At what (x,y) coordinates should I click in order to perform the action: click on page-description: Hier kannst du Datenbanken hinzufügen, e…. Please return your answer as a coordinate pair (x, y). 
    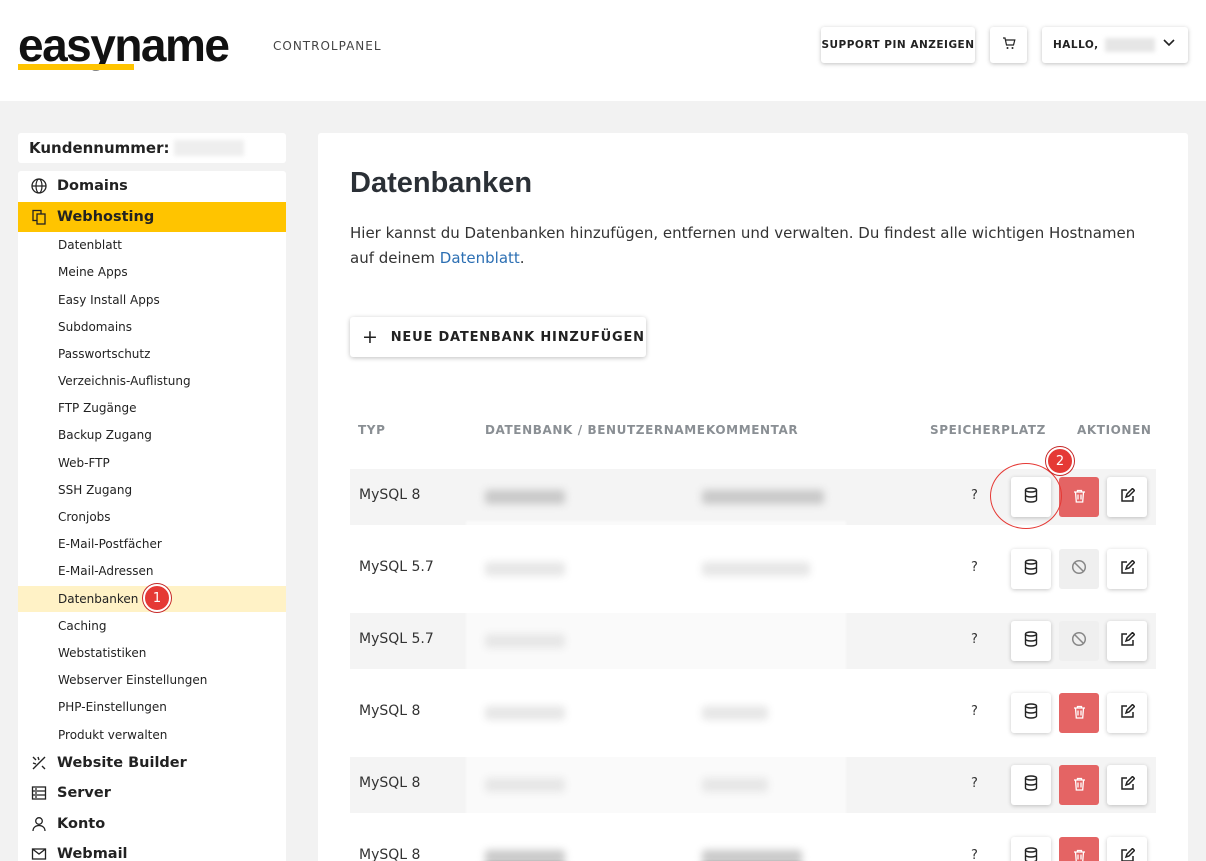
    Looking at the image, I should click on (745, 246).